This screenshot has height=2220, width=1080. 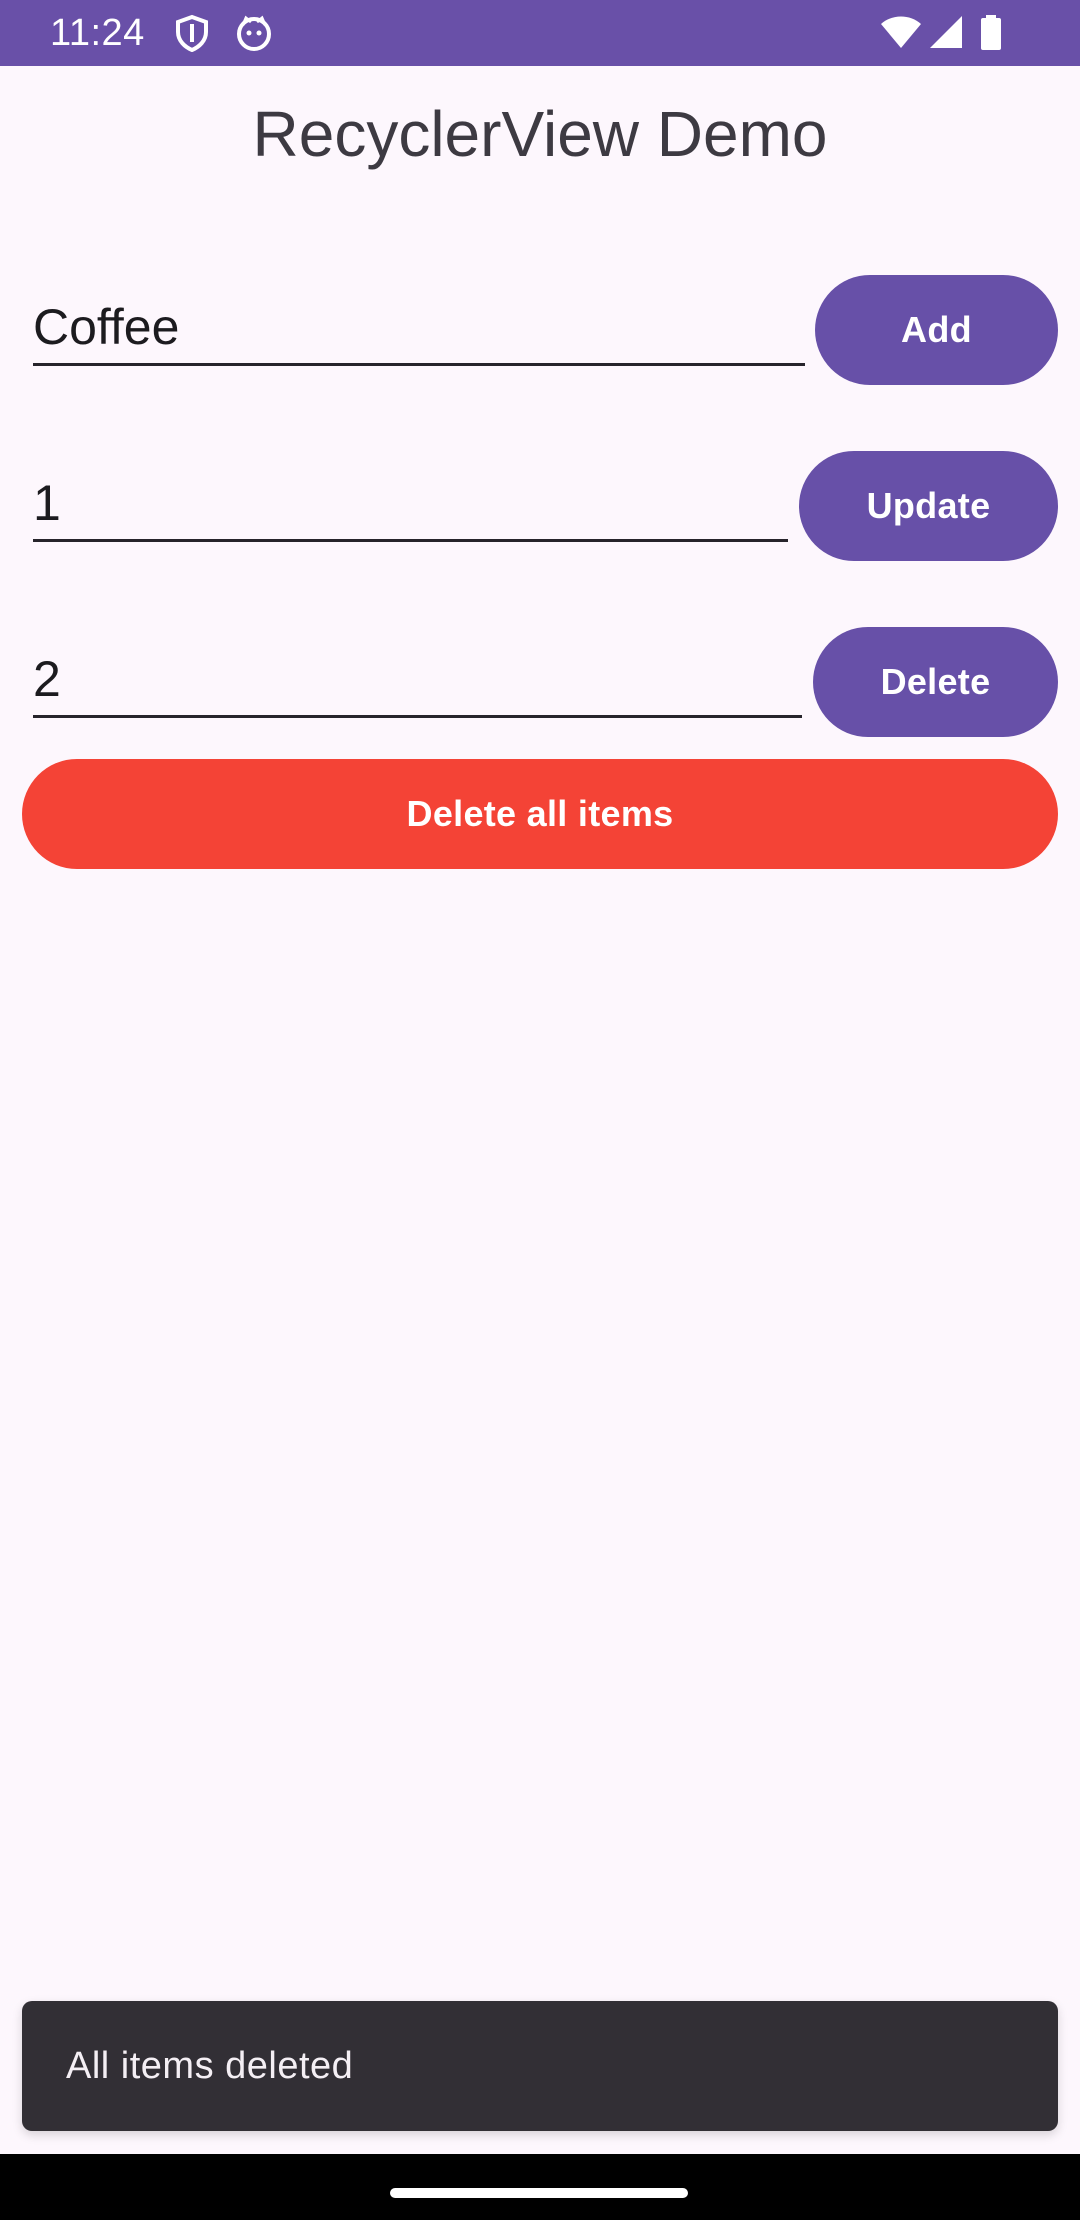 I want to click on snackbar: All items deleted, so click(x=540, y=2066).